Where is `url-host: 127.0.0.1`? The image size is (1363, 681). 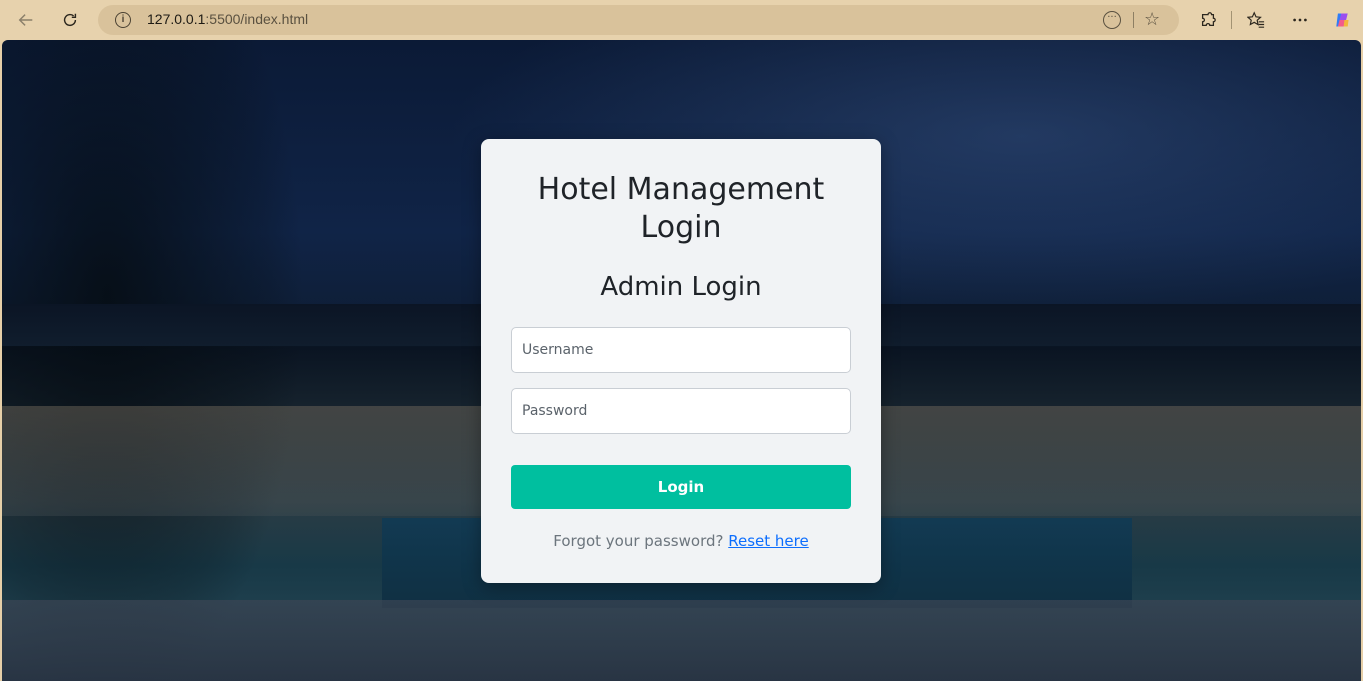
url-host: 127.0.0.1 is located at coordinates (176, 19).